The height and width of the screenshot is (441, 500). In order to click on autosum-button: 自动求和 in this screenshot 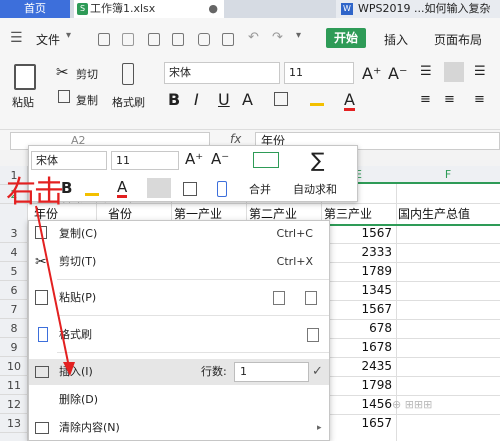, I will do `click(315, 189)`.